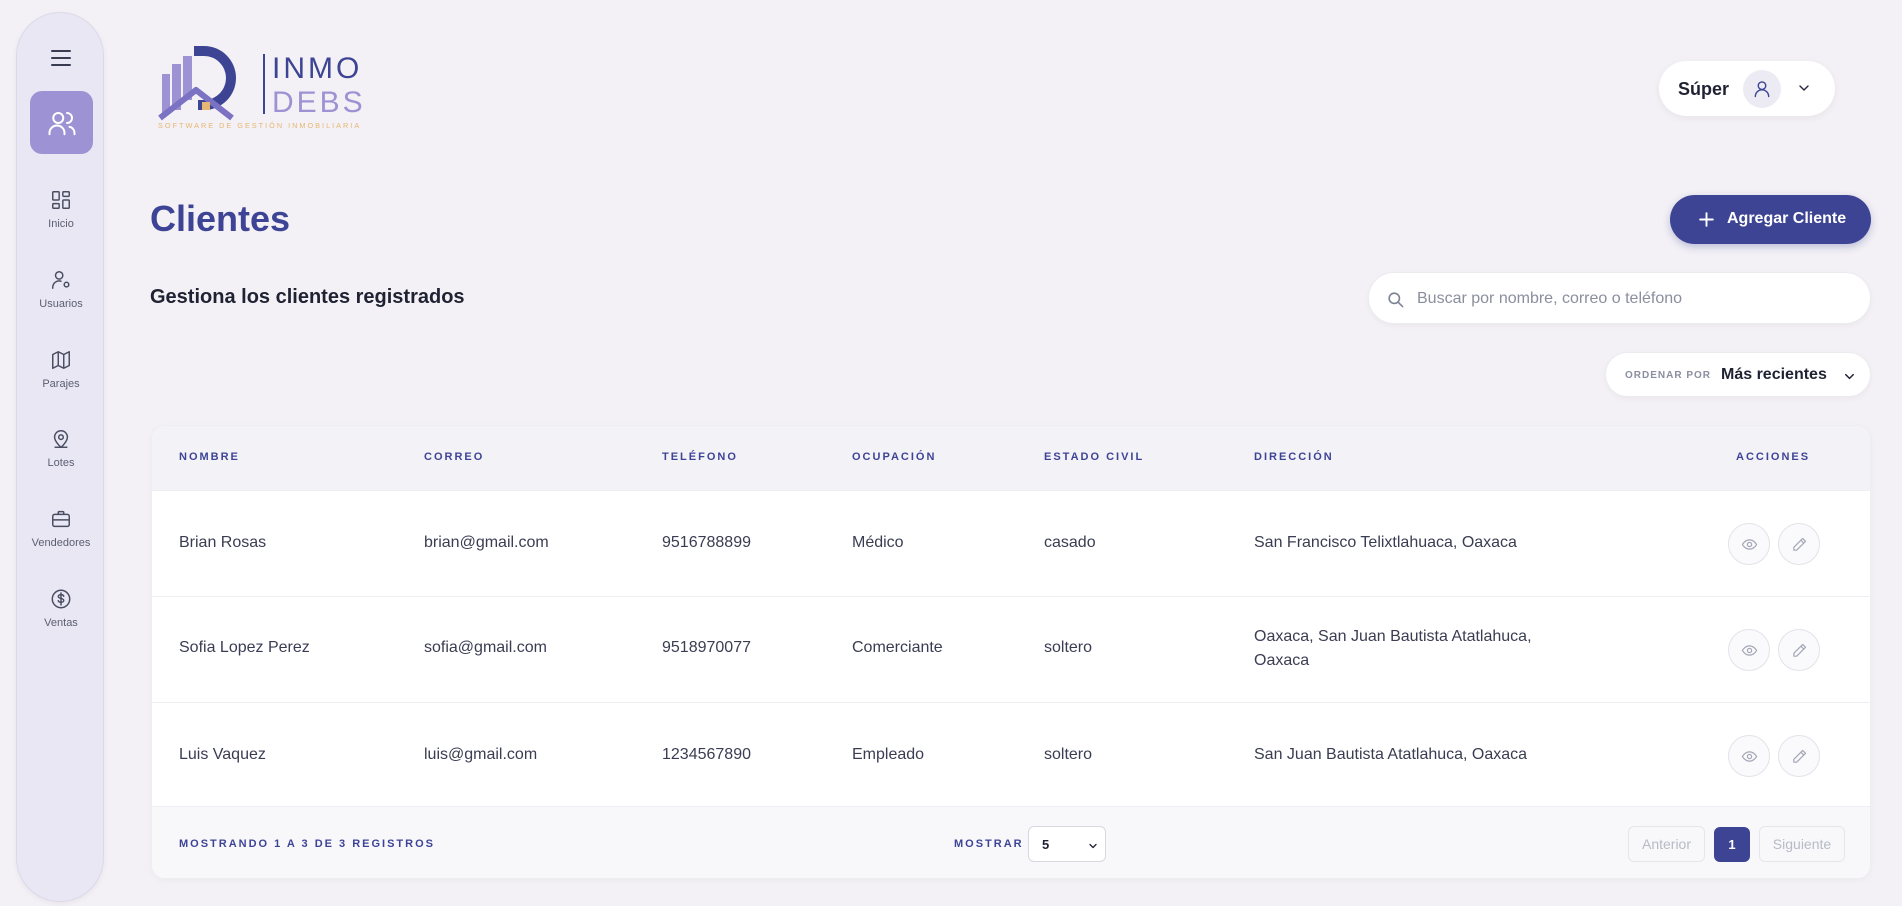  What do you see at coordinates (61, 304) in the screenshot?
I see `sidebar-item-label: Usuarios` at bounding box center [61, 304].